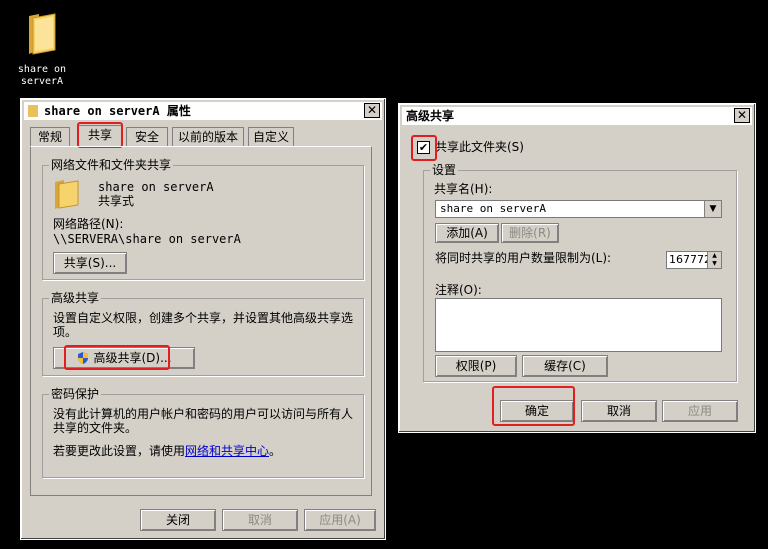 Image resolution: width=768 pixels, height=549 pixels. What do you see at coordinates (156, 187) in the screenshot?
I see `shared-folder-name: share on serverA` at bounding box center [156, 187].